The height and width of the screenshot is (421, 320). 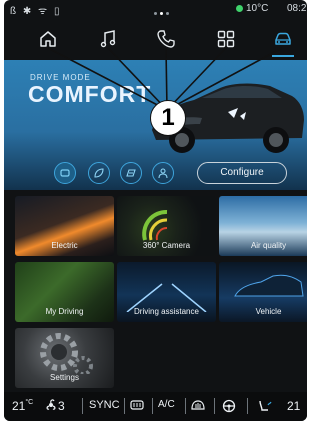 I want to click on active-tab-indicator, so click(x=283, y=56).